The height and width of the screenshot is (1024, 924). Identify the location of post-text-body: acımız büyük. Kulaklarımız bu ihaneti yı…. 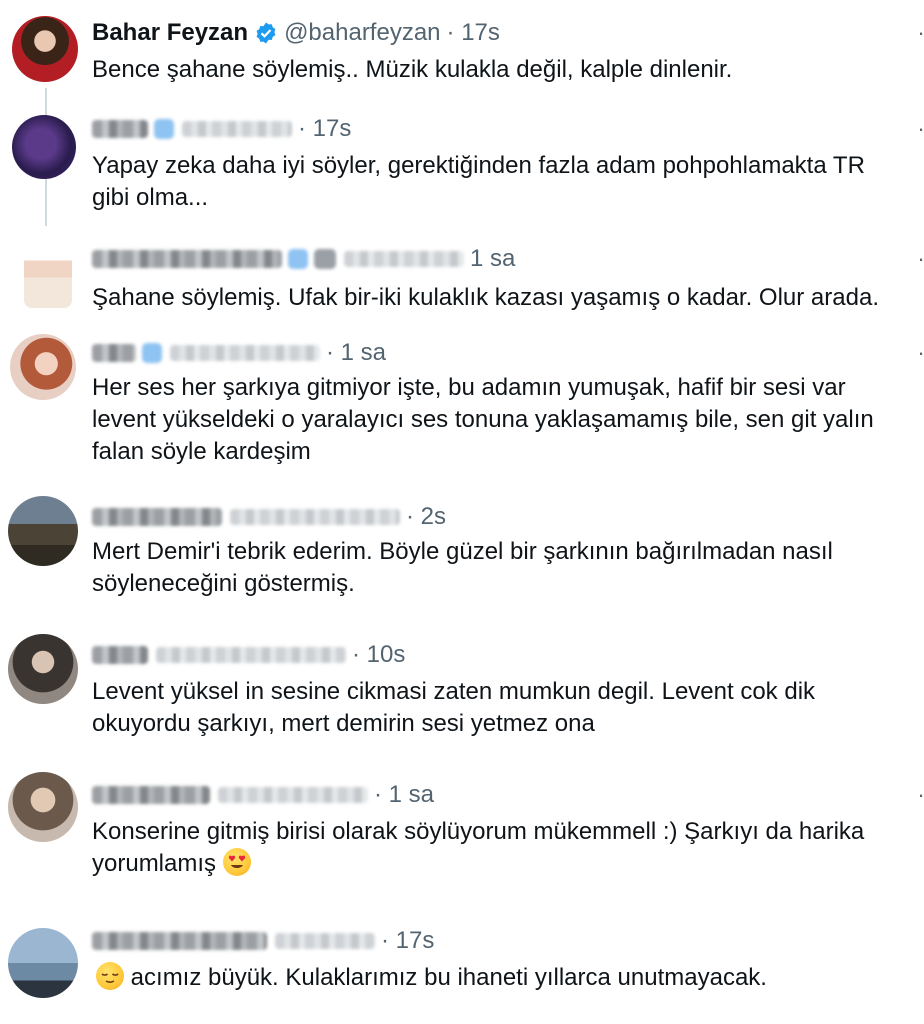
(448, 977).